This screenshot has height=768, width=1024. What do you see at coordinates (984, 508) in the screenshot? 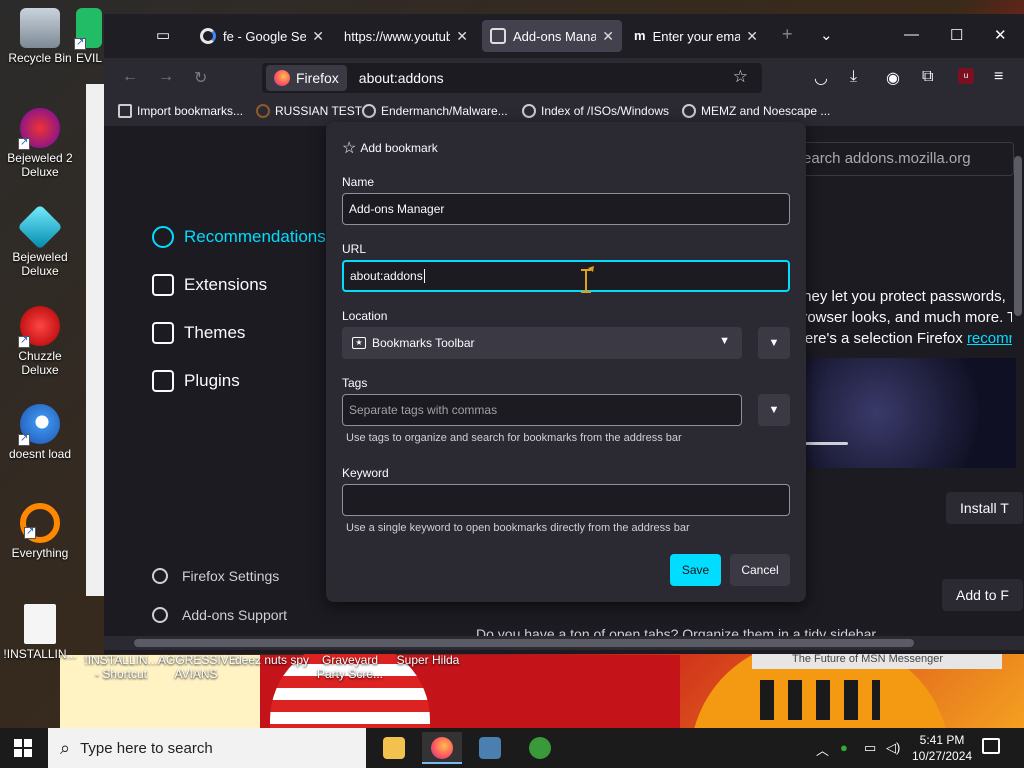
I see `install-theme-button: Install T` at bounding box center [984, 508].